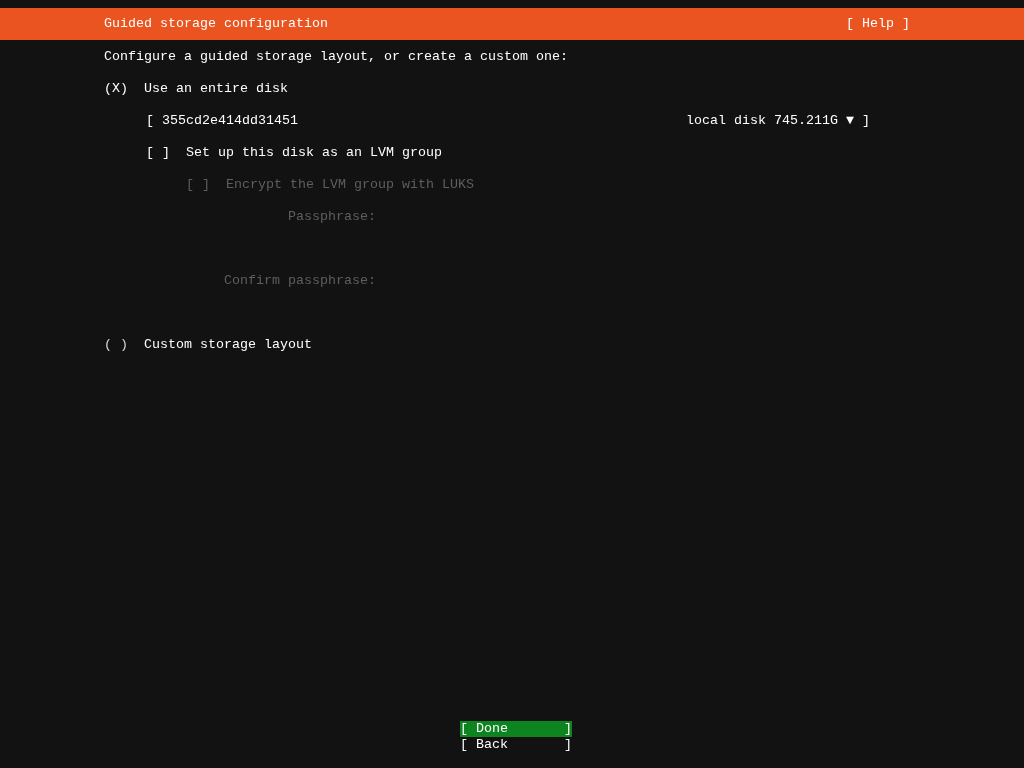  What do you see at coordinates (878, 24) in the screenshot?
I see `help-button: [ Help ]` at bounding box center [878, 24].